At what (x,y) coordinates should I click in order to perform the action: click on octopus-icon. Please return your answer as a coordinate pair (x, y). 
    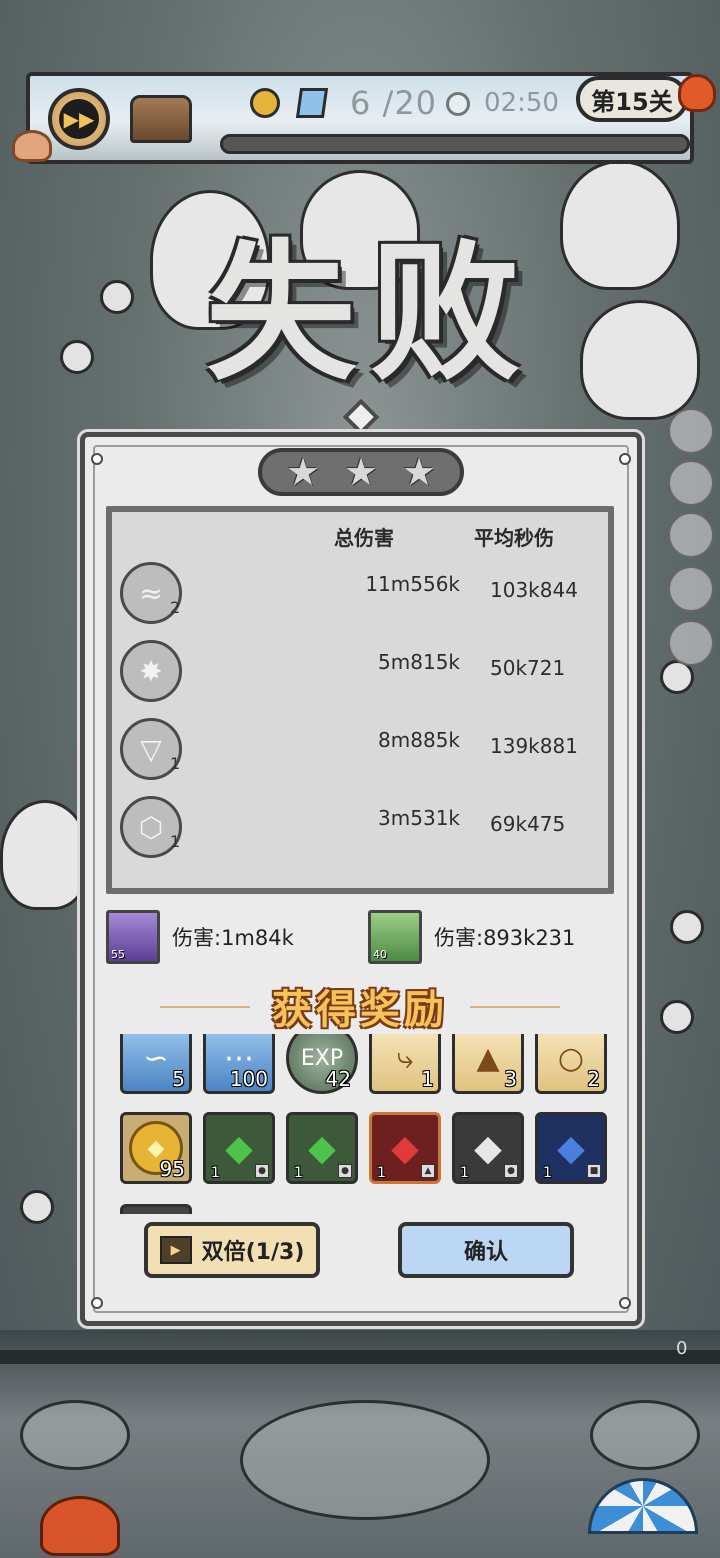
    Looking at the image, I should click on (697, 93).